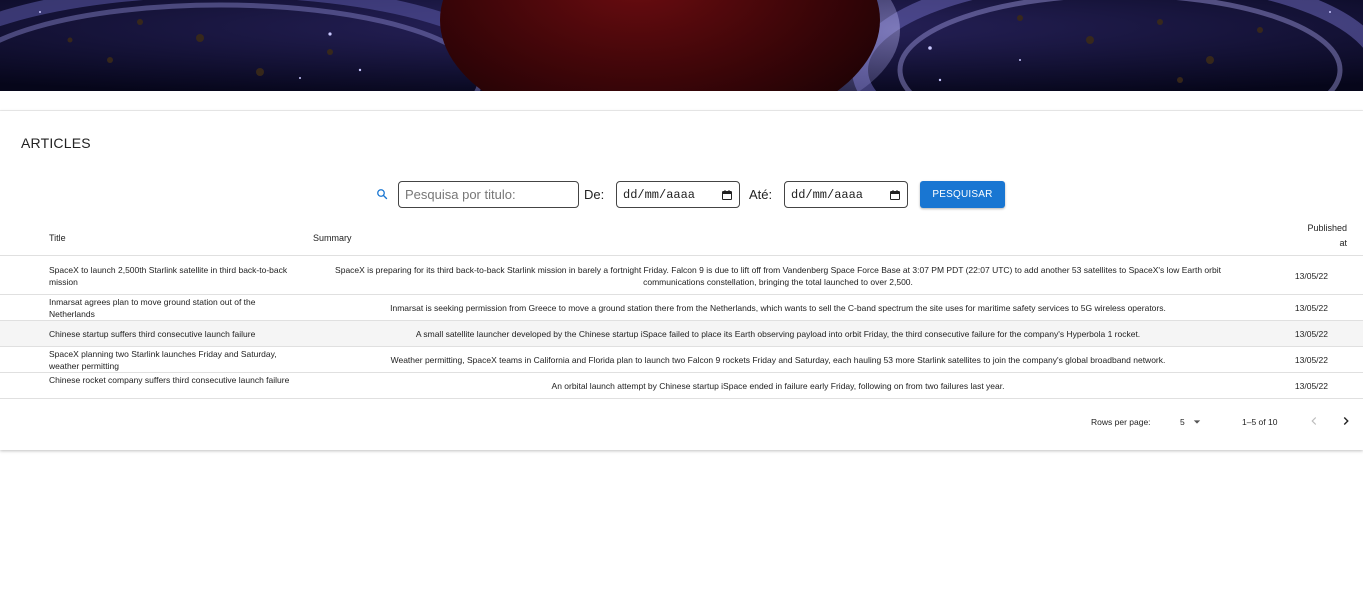 Image resolution: width=1363 pixels, height=615 pixels. I want to click on to-date-label: Até:, so click(761, 194).